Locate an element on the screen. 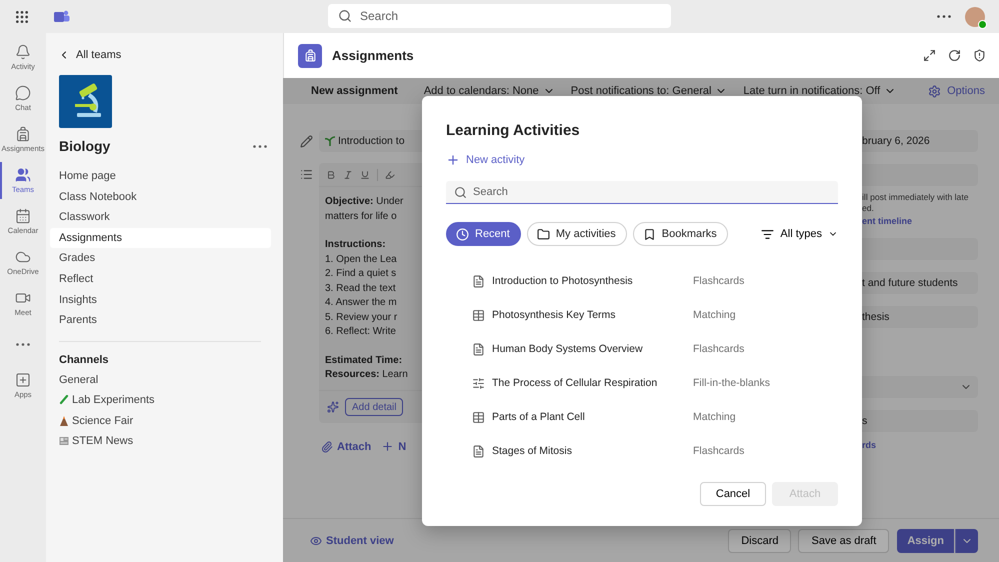 The image size is (999, 562). type-filter-button: All types is located at coordinates (799, 234).